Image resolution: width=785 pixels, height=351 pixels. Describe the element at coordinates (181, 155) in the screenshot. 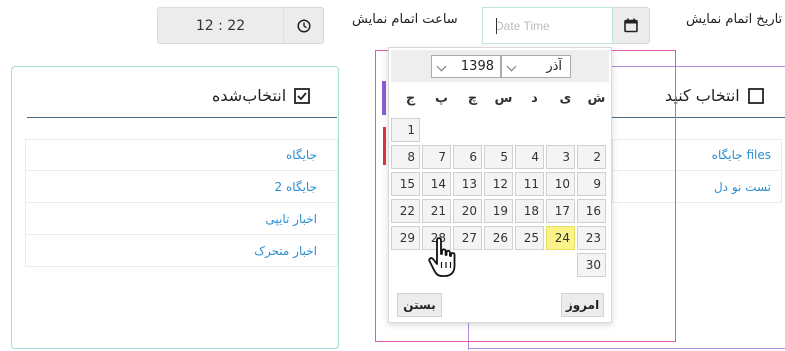

I see `list-item: جایگاه` at that location.